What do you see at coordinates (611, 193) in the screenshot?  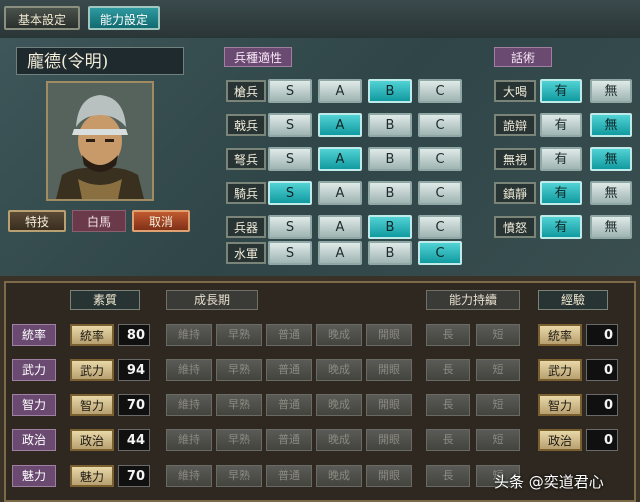 I see `speech-calm-no: 無` at bounding box center [611, 193].